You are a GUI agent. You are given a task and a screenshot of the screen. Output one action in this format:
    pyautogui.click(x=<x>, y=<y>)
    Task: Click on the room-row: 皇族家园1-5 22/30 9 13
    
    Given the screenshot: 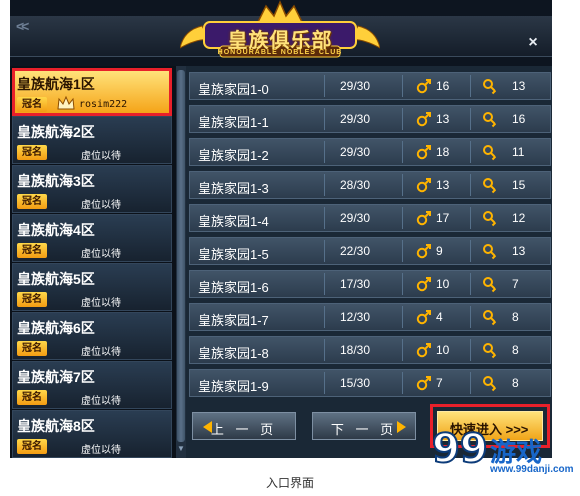 What is the action you would take?
    pyautogui.click(x=370, y=251)
    